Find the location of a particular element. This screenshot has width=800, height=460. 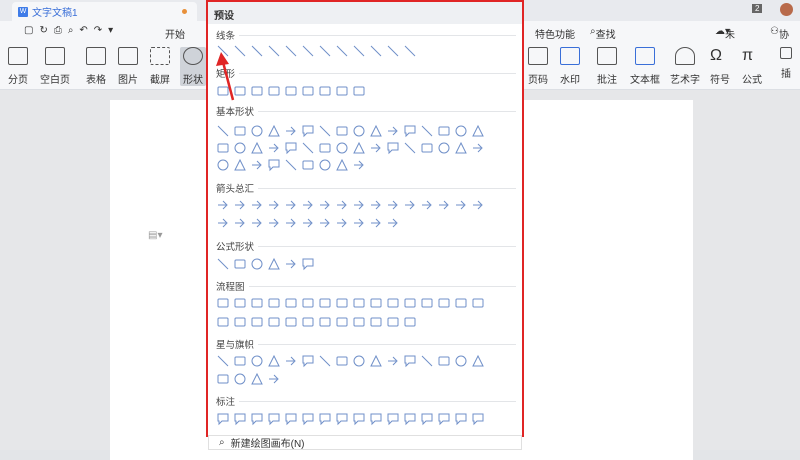

annotation-arrow is located at coordinates (225, 76).